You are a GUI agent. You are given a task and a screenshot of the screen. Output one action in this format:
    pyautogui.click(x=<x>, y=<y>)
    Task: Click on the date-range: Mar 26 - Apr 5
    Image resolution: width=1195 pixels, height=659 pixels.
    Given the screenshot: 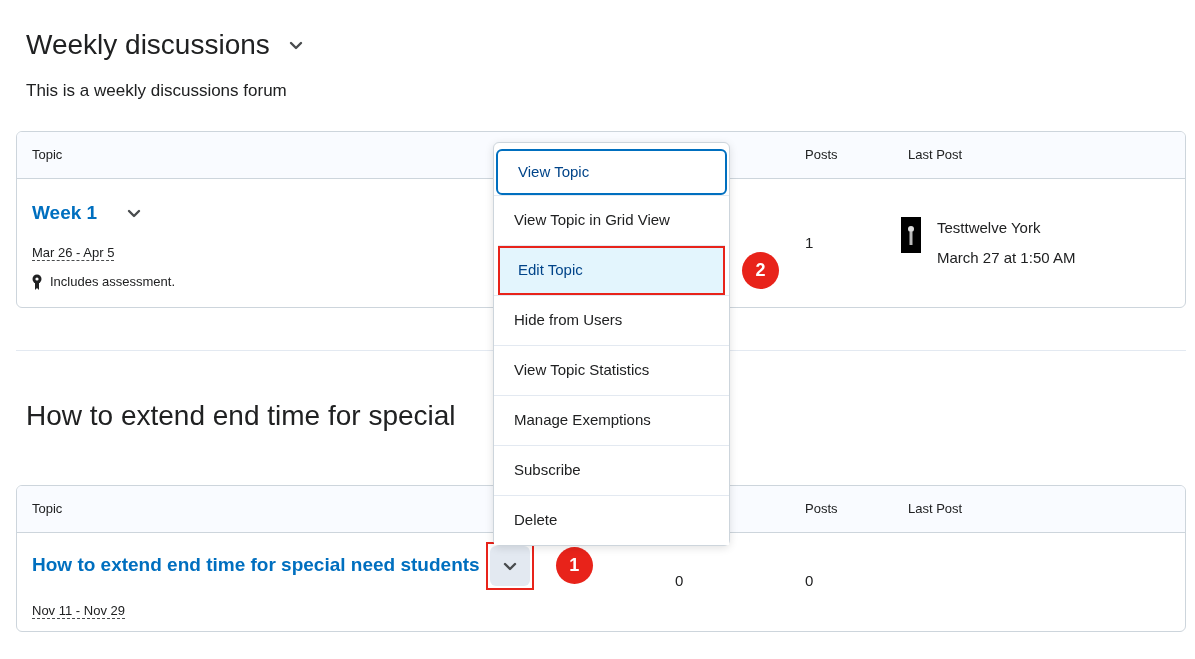 What is the action you would take?
    pyautogui.click(x=73, y=253)
    